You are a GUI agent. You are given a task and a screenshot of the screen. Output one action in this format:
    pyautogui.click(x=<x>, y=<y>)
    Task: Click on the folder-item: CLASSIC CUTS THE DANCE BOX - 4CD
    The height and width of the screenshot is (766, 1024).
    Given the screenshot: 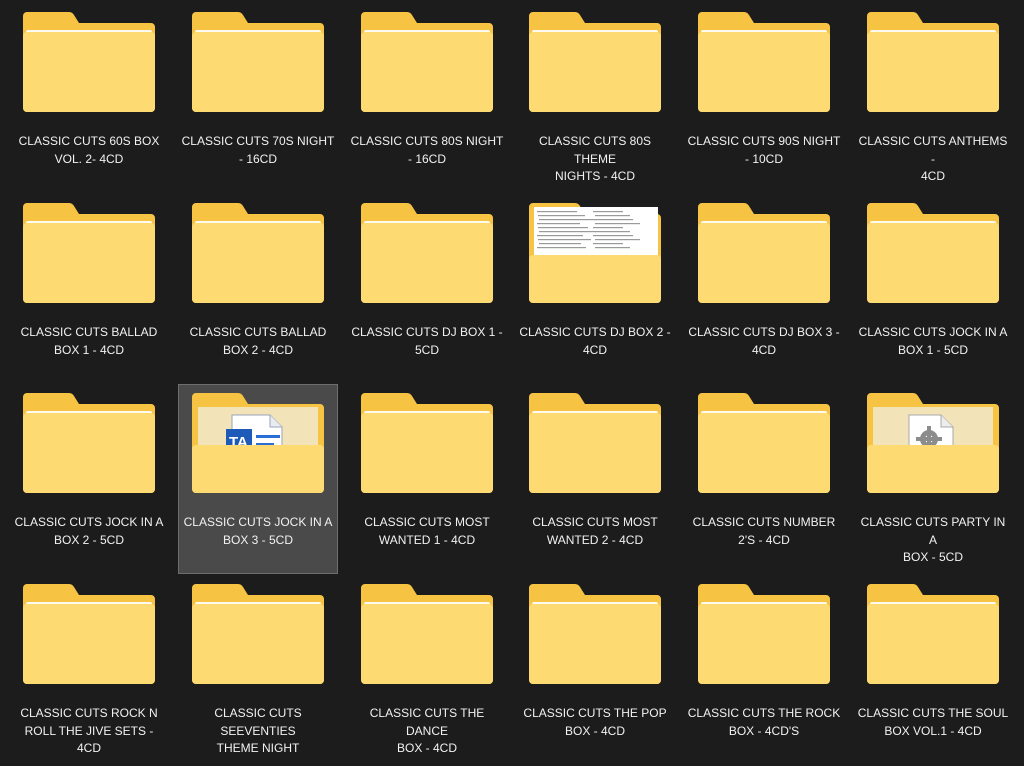 What is the action you would take?
    pyautogui.click(x=427, y=670)
    